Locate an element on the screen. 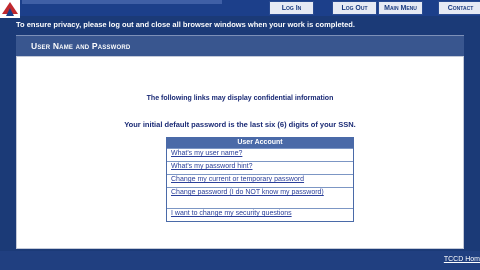 The height and width of the screenshot is (270, 480). list-item: Change my current or temporary password is located at coordinates (260, 180).